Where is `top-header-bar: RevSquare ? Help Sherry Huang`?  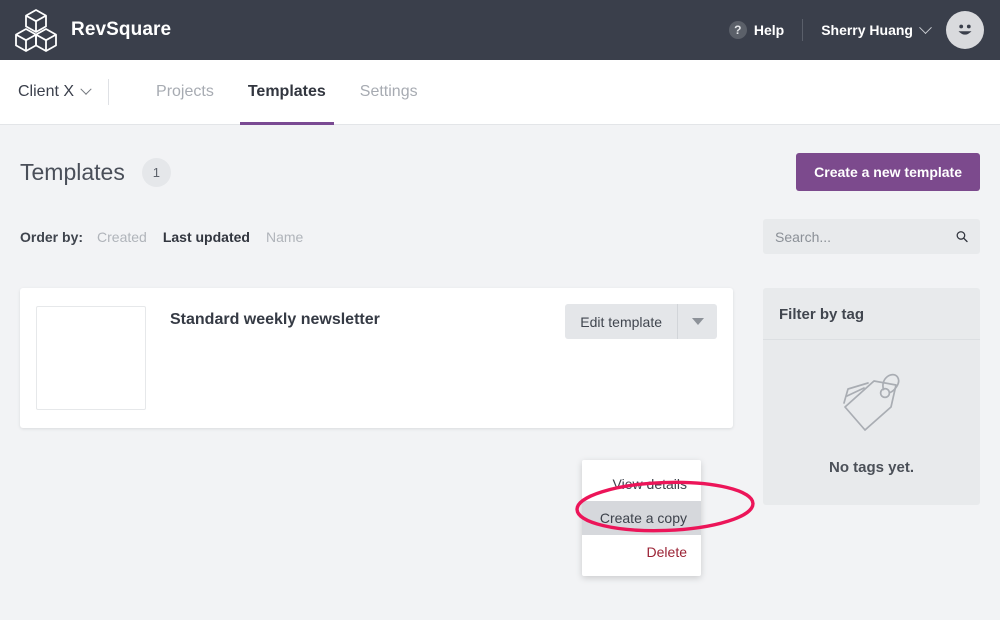 top-header-bar: RevSquare ? Help Sherry Huang is located at coordinates (500, 30).